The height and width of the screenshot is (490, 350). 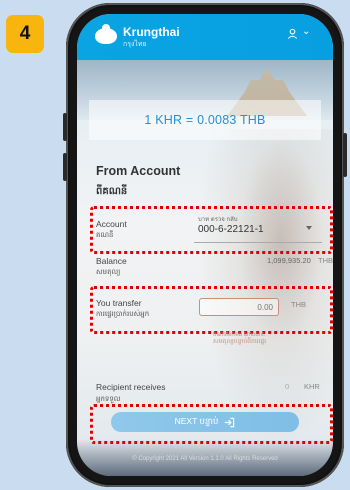 I want to click on account-select-caption: บาท ตรวจ กลับ, so click(x=218, y=220).